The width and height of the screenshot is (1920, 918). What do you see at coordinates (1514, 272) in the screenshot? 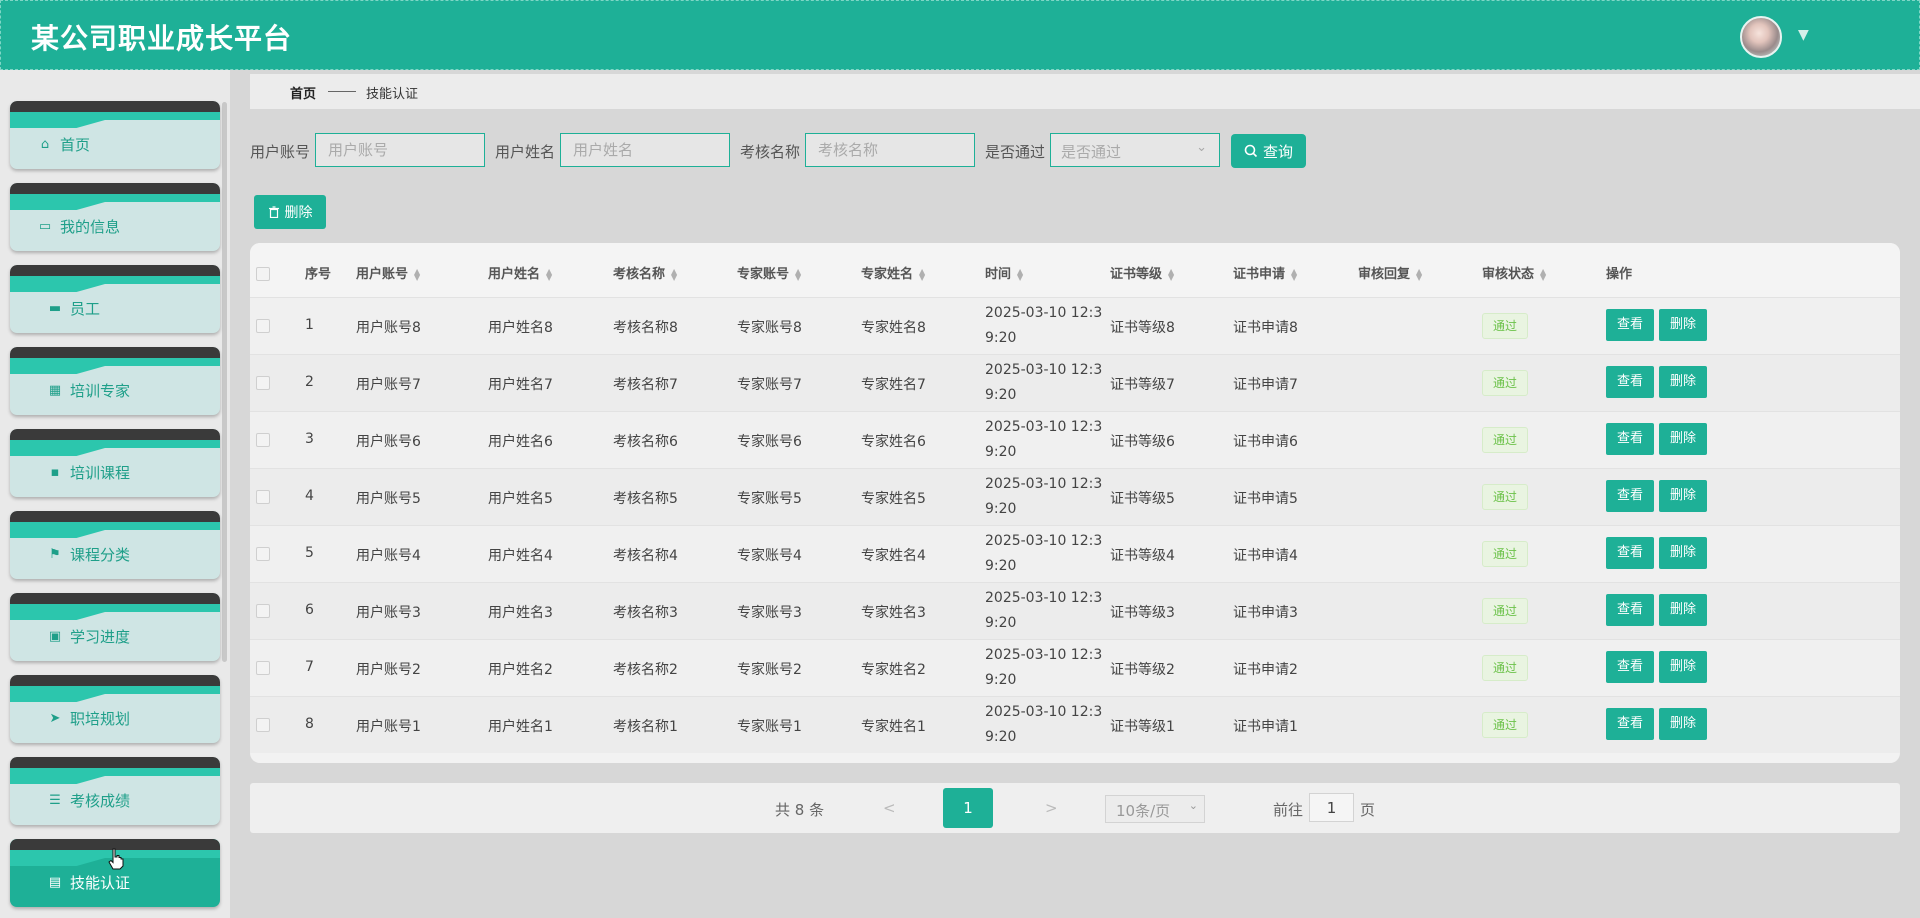
I see `column-header-11: 审核状态 ▲ ▼` at bounding box center [1514, 272].